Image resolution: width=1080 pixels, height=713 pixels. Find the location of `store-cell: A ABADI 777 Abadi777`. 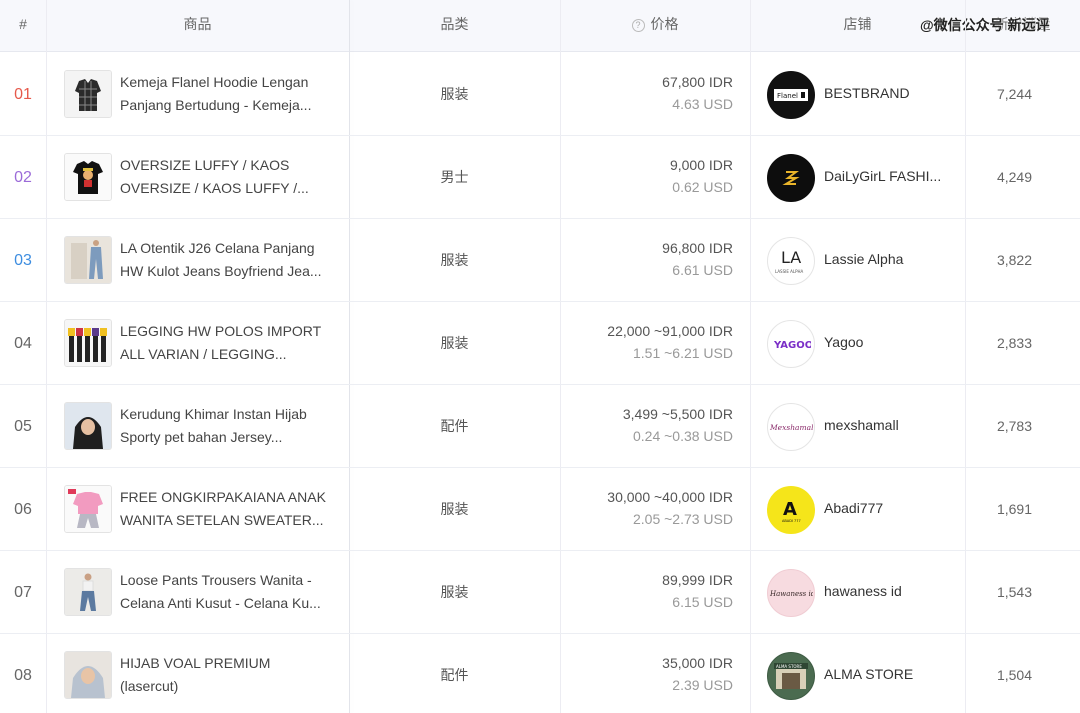

store-cell: A ABADI 777 Abadi777 is located at coordinates (857, 509).